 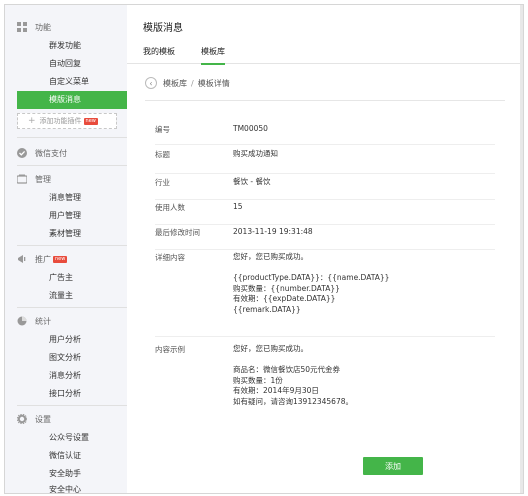 What do you see at coordinates (325, 161) in the screenshot?
I see `field-row-title: 标题 购买成功通知` at bounding box center [325, 161].